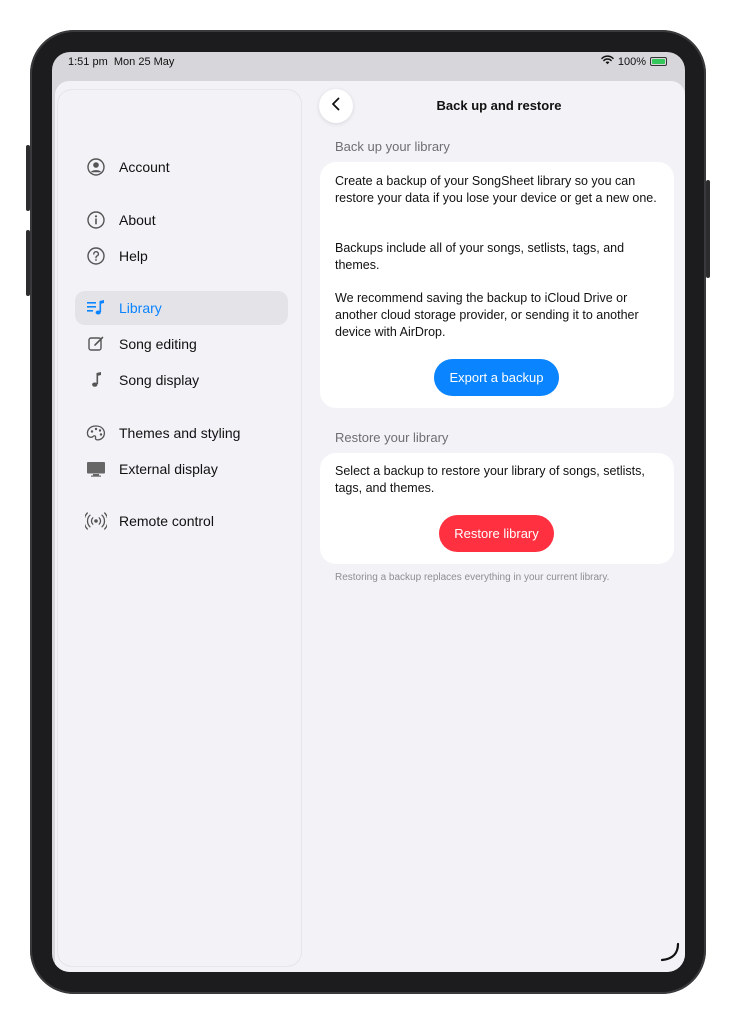 The height and width of the screenshot is (1024, 737). I want to click on battery-percent: 100%, so click(631, 61).